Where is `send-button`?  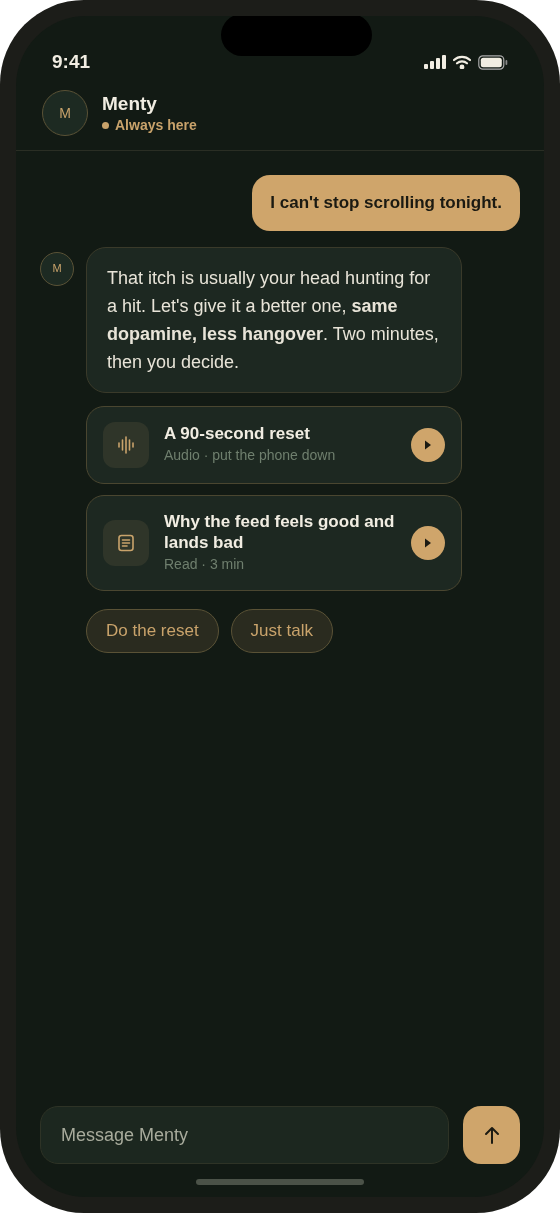 send-button is located at coordinates (491, 1135).